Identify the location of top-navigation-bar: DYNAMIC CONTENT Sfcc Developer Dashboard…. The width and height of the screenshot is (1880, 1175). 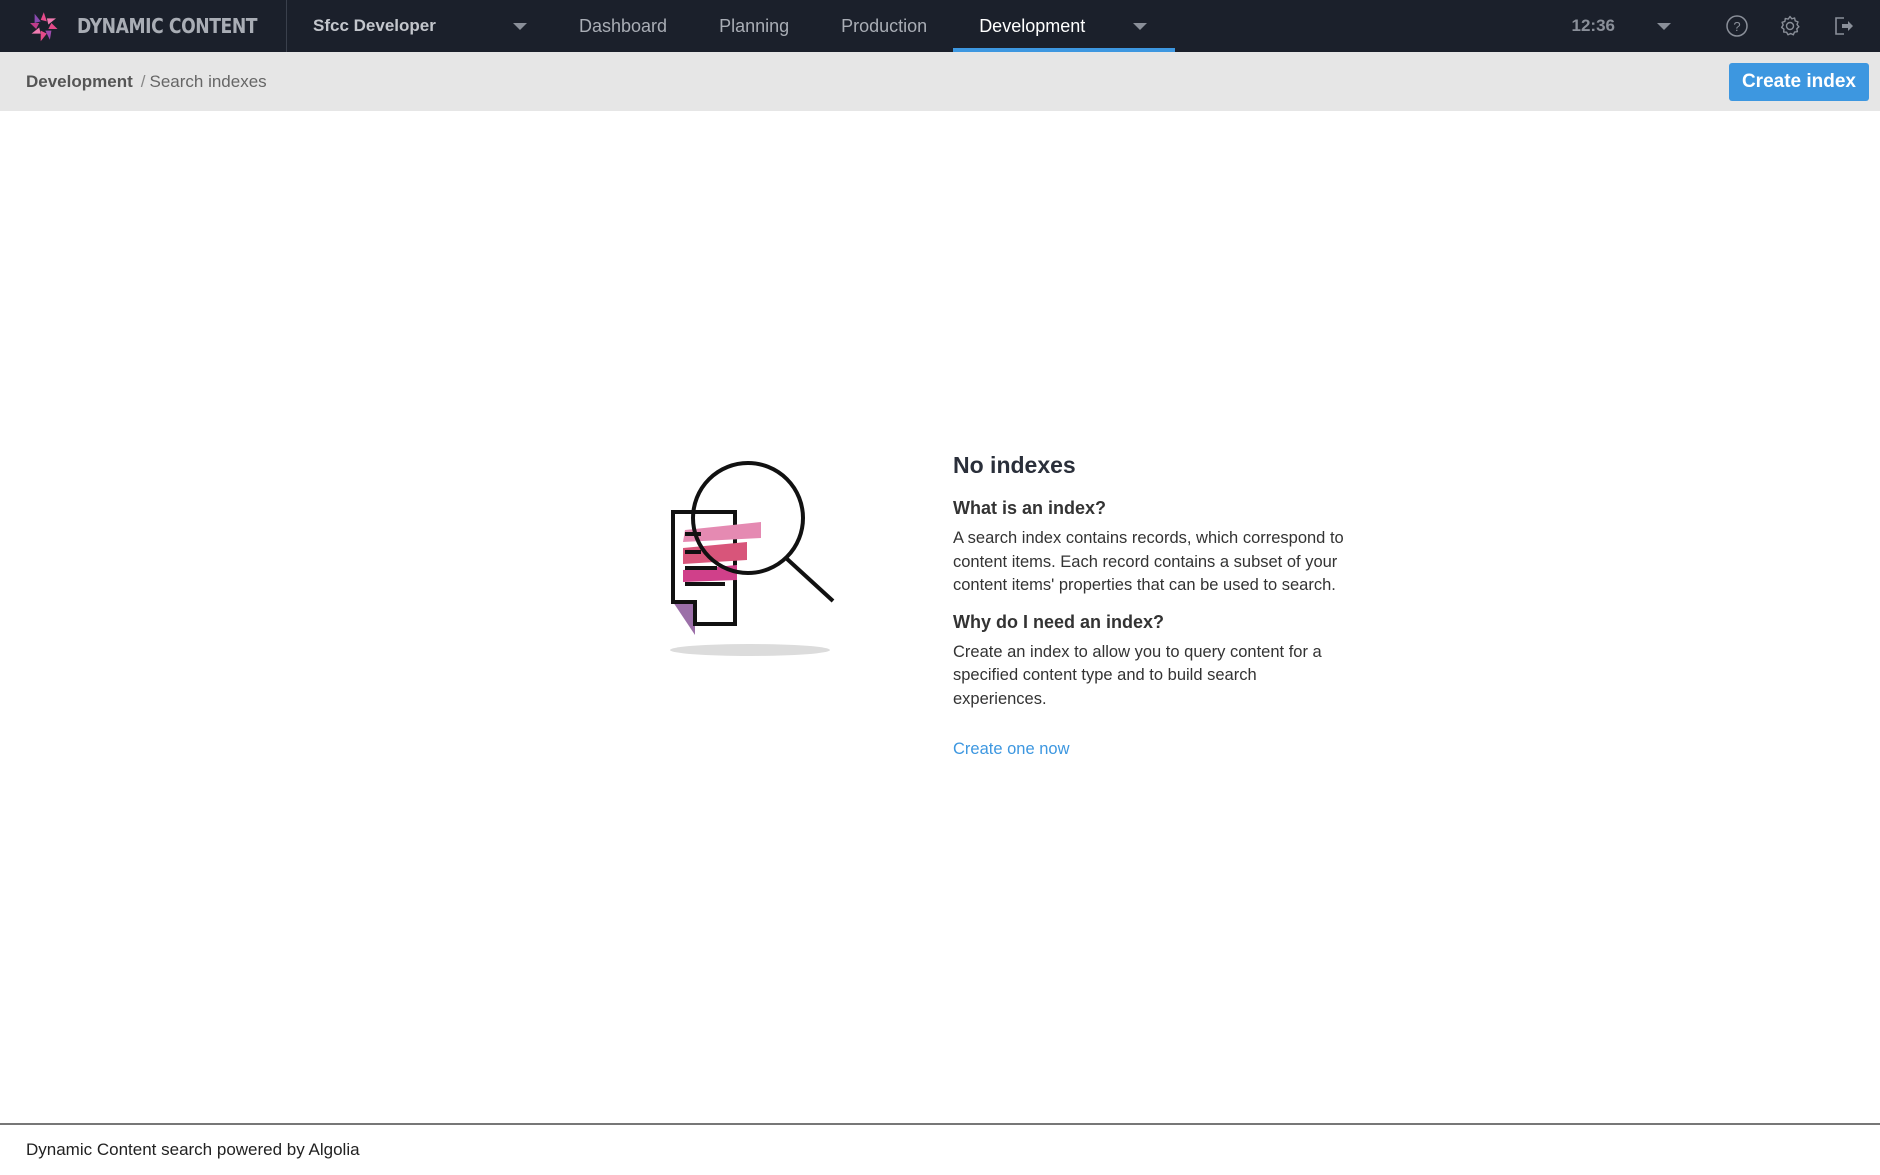
(940, 26).